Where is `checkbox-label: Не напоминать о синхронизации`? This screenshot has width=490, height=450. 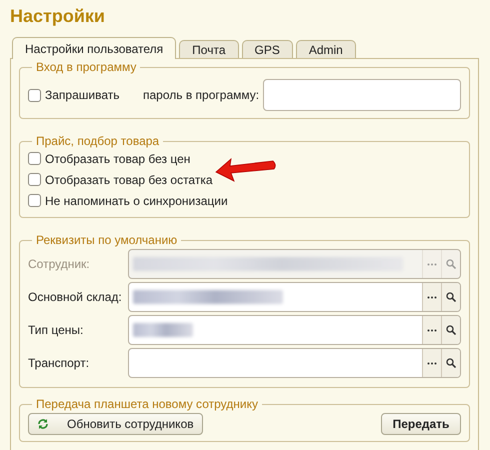 checkbox-label: Не напоминать о синхронизации is located at coordinates (136, 201).